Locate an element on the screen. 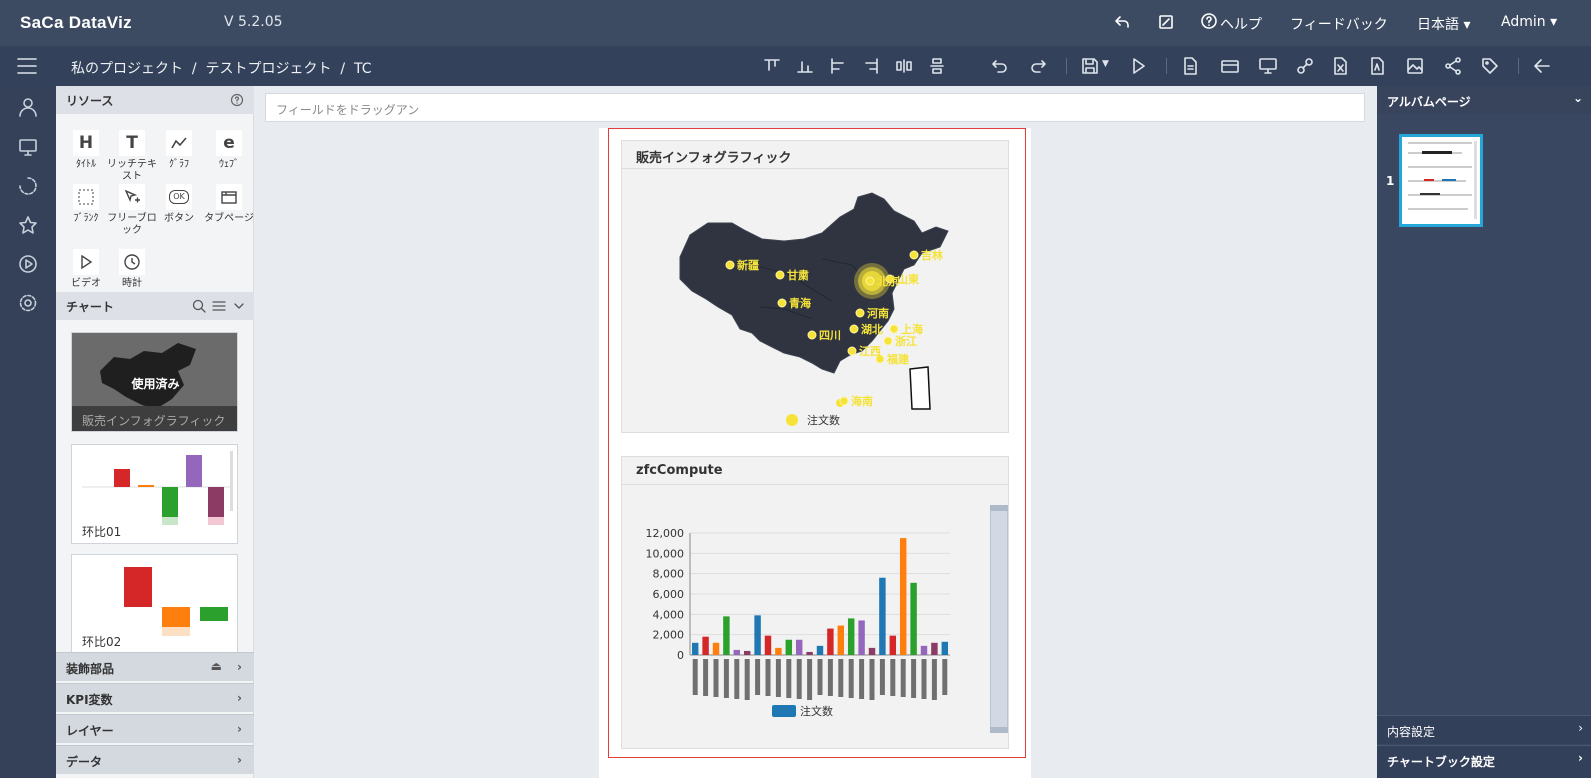 The image size is (1591, 778). help-link: ヘルプ is located at coordinates (1241, 24).